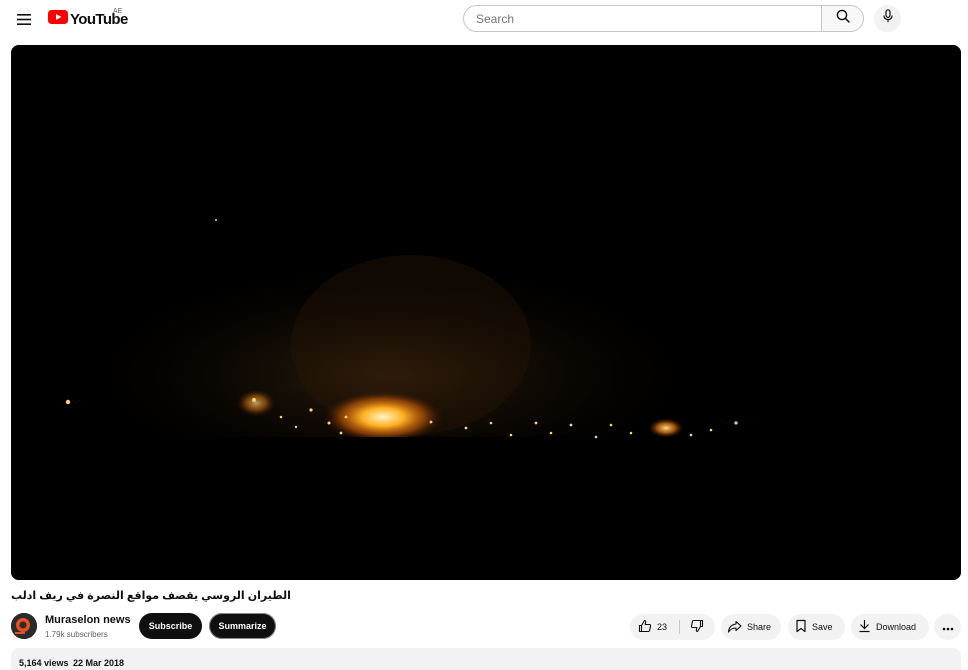 Image resolution: width=968 pixels, height=670 pixels. What do you see at coordinates (896, 627) in the screenshot?
I see `download-label: Download` at bounding box center [896, 627].